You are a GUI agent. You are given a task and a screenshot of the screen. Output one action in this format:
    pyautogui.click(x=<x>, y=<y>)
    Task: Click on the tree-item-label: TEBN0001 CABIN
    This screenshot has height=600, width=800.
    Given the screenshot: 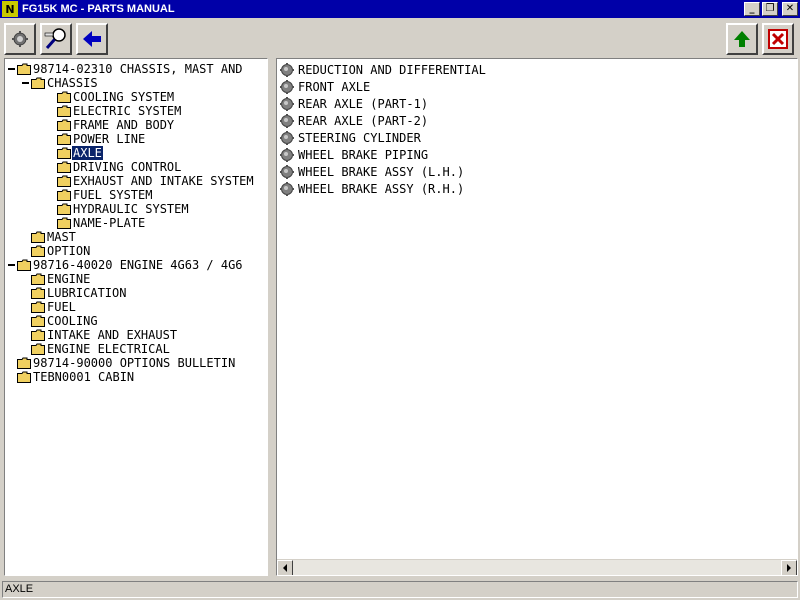 What is the action you would take?
    pyautogui.click(x=84, y=377)
    